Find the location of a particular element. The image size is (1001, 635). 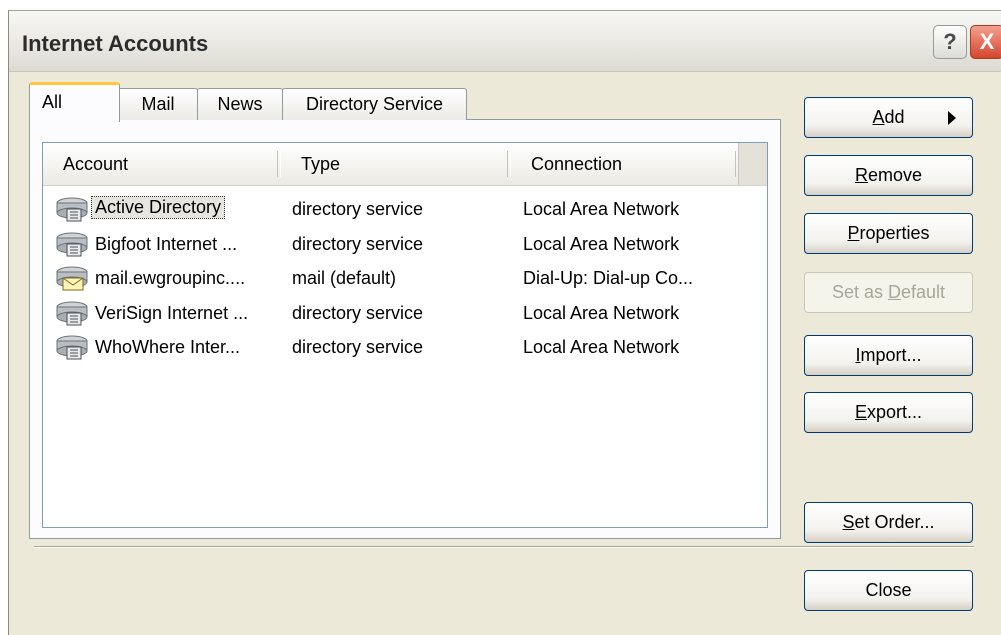

remove-button: Remove is located at coordinates (888, 175).